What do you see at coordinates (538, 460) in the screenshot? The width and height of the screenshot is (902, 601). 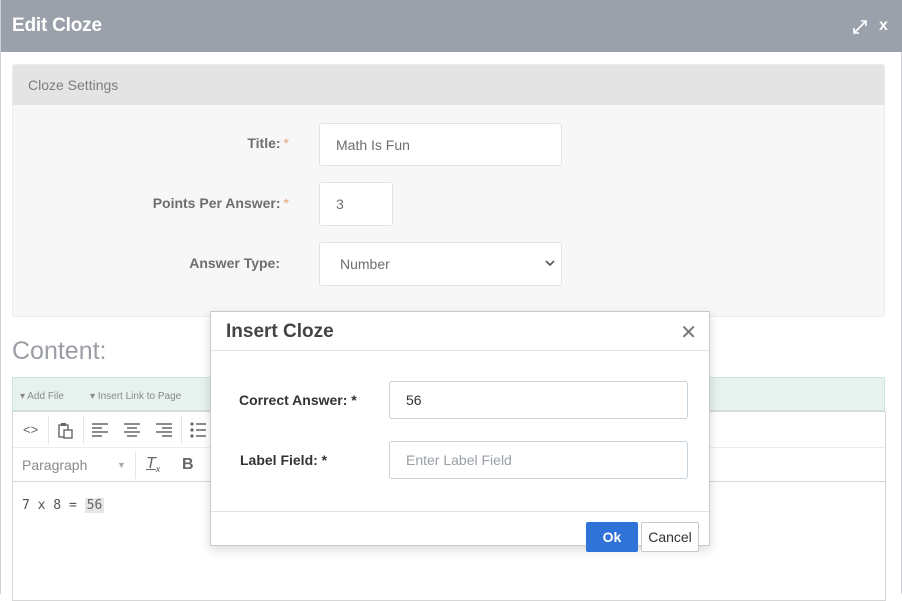 I see `label-field-input: Enter Label Field` at bounding box center [538, 460].